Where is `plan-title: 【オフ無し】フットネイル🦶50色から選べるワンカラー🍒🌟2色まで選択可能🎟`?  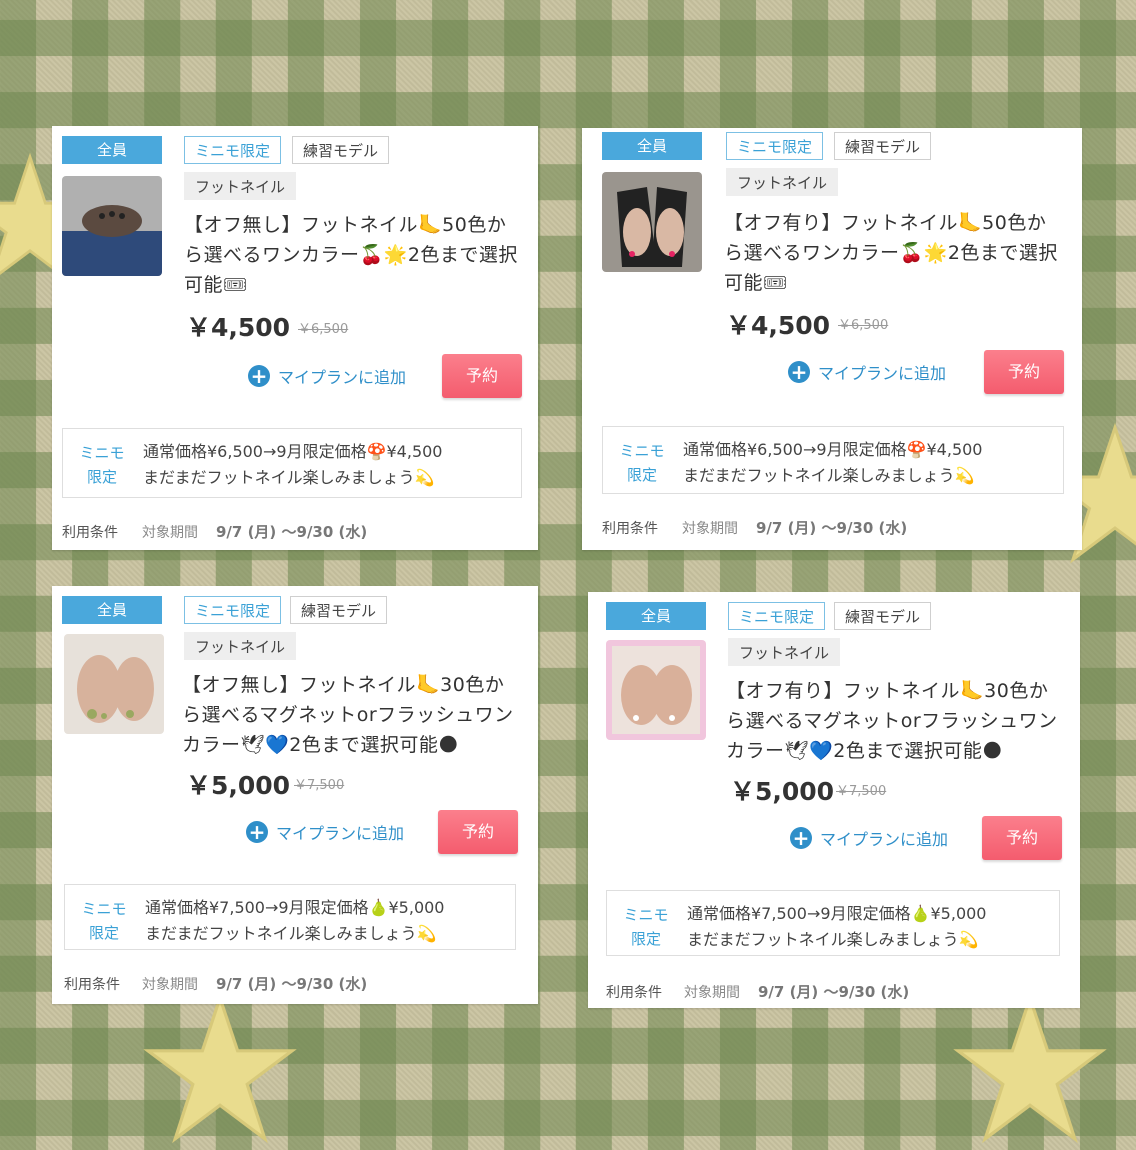
plan-title: 【オフ無し】フットネイル🦶50色から選べるワンカラー🍒🌟2色まで選択可能🎟 is located at coordinates (354, 255).